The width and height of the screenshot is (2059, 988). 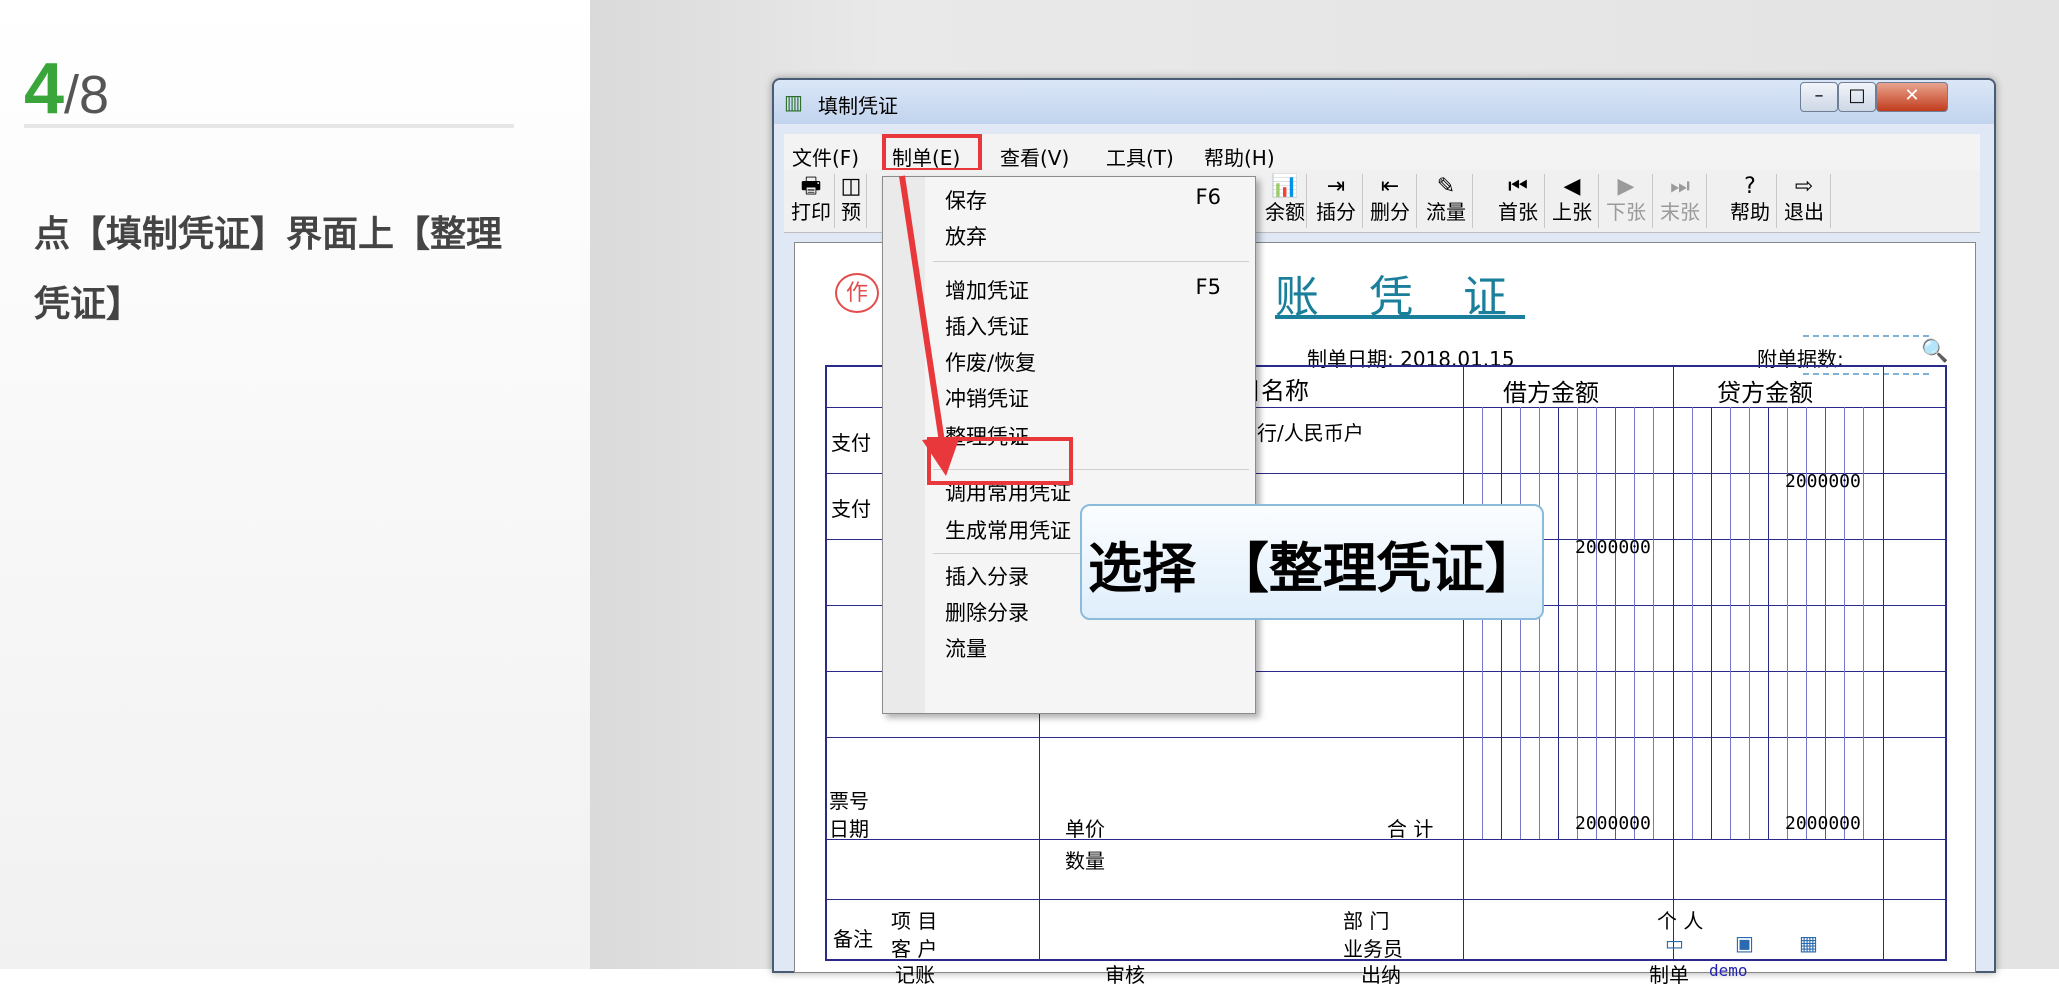 What do you see at coordinates (987, 576) in the screenshot?
I see `menu-item-9: 插入分录` at bounding box center [987, 576].